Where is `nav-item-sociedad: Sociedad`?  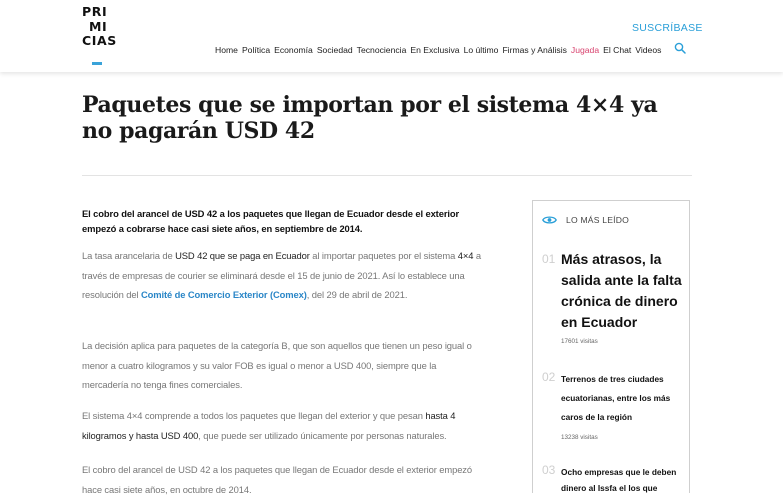
nav-item-sociedad: Sociedad is located at coordinates (335, 50).